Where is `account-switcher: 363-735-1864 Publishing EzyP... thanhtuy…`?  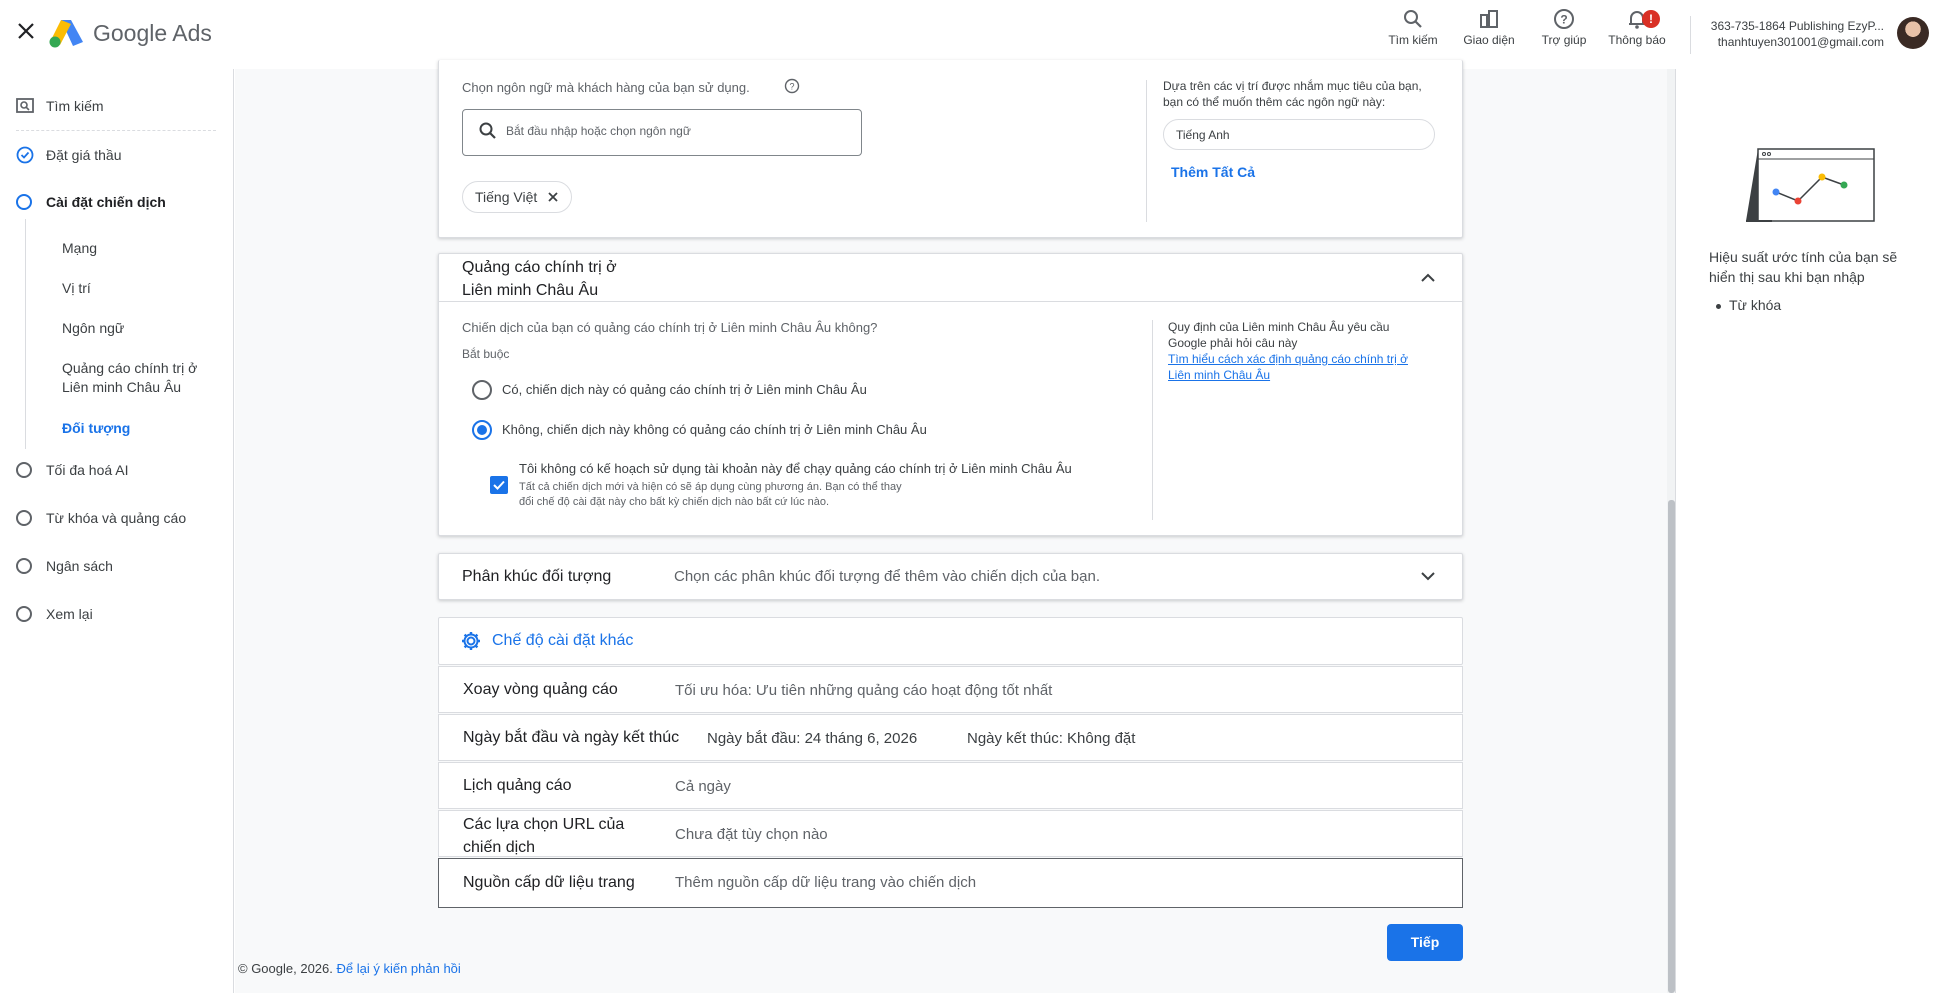
account-switcher: 363-735-1864 Publishing EzyP... thanhtuy… is located at coordinates (1793, 34).